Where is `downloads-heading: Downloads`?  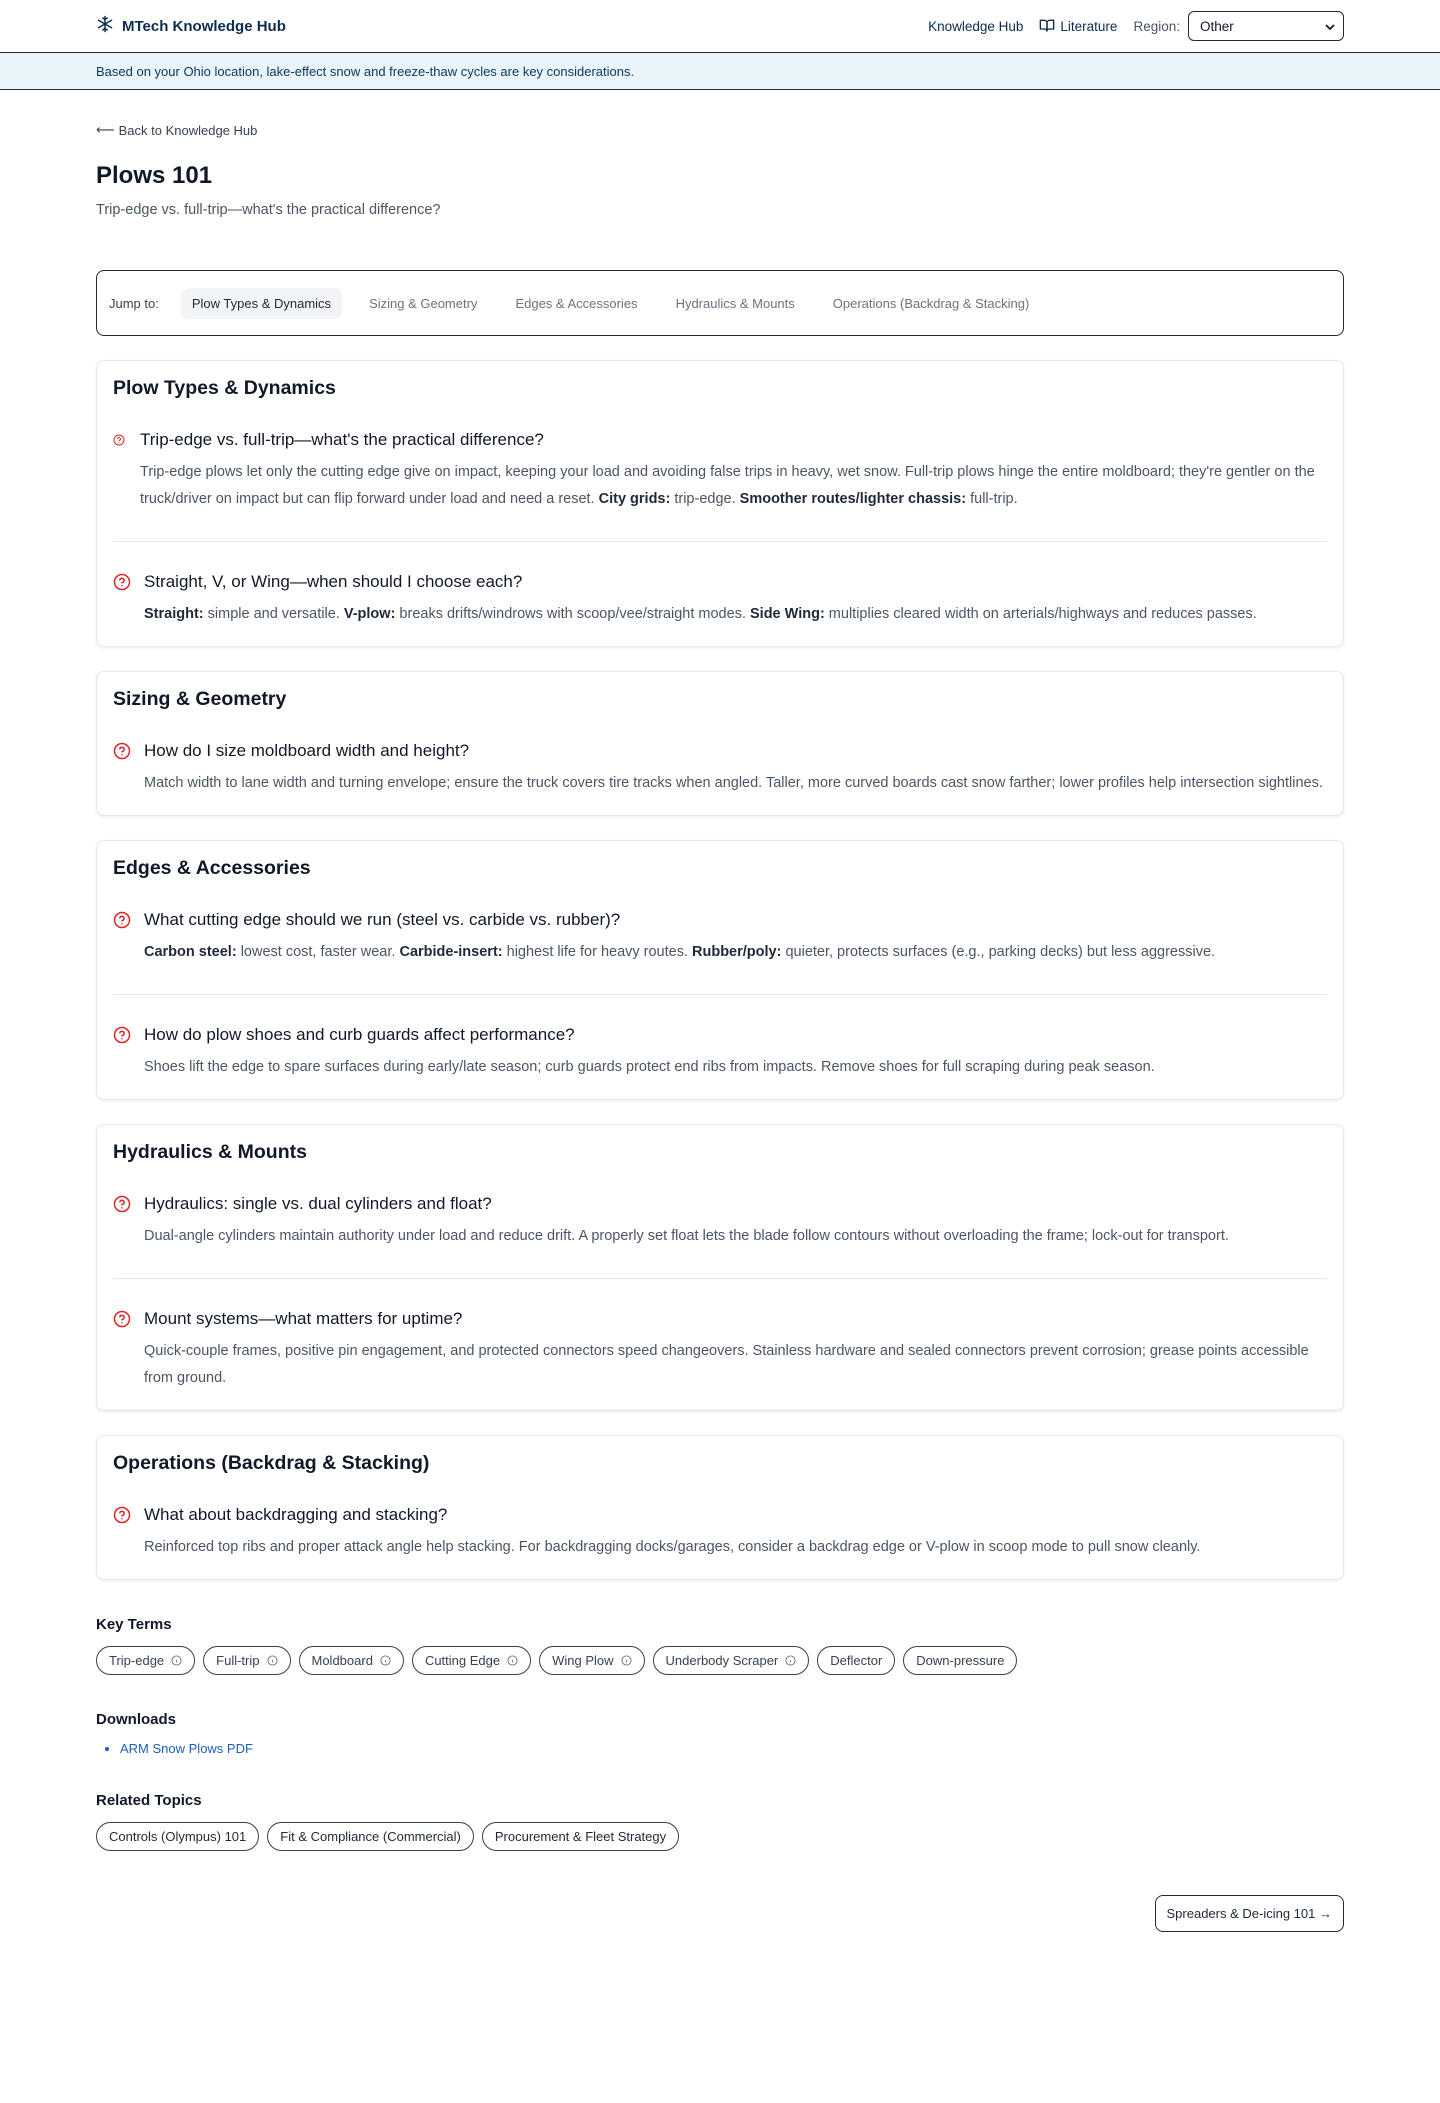
downloads-heading: Downloads is located at coordinates (136, 1719).